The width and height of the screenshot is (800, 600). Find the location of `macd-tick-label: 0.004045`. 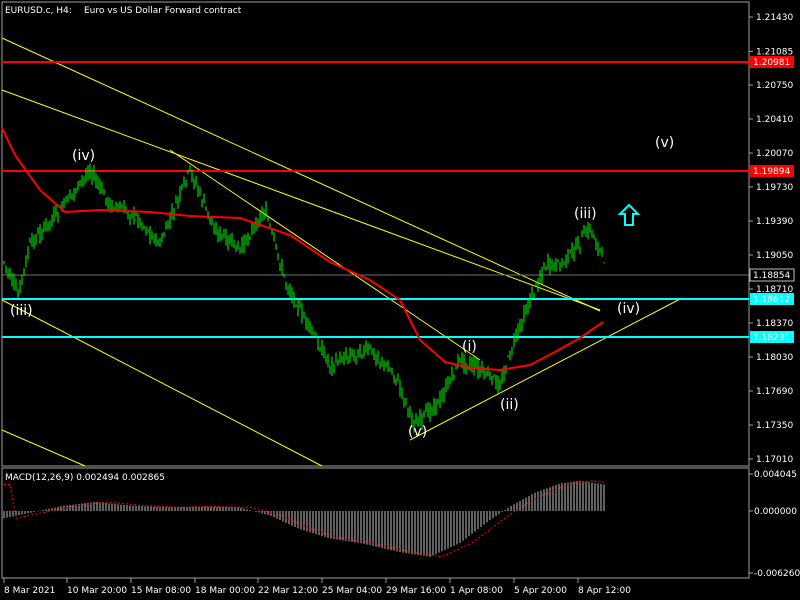

macd-tick-label: 0.004045 is located at coordinates (775, 475).